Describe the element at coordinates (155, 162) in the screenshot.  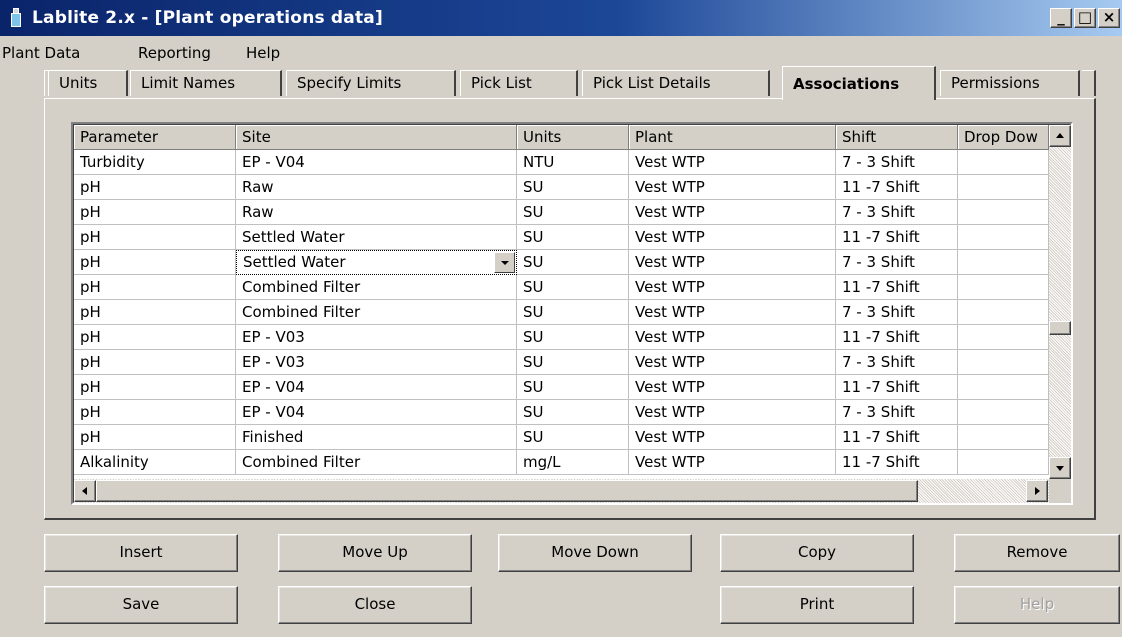
I see `cell-parameter: Turbidity` at that location.